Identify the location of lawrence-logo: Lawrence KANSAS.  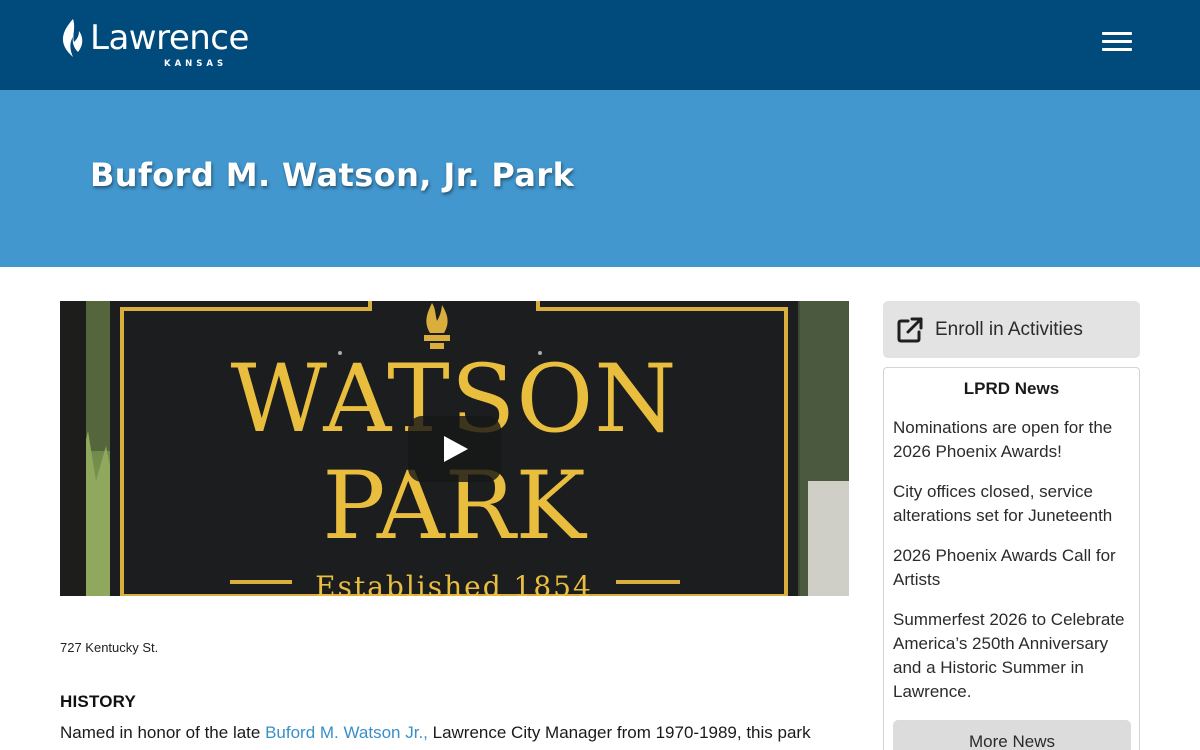
(154, 45).